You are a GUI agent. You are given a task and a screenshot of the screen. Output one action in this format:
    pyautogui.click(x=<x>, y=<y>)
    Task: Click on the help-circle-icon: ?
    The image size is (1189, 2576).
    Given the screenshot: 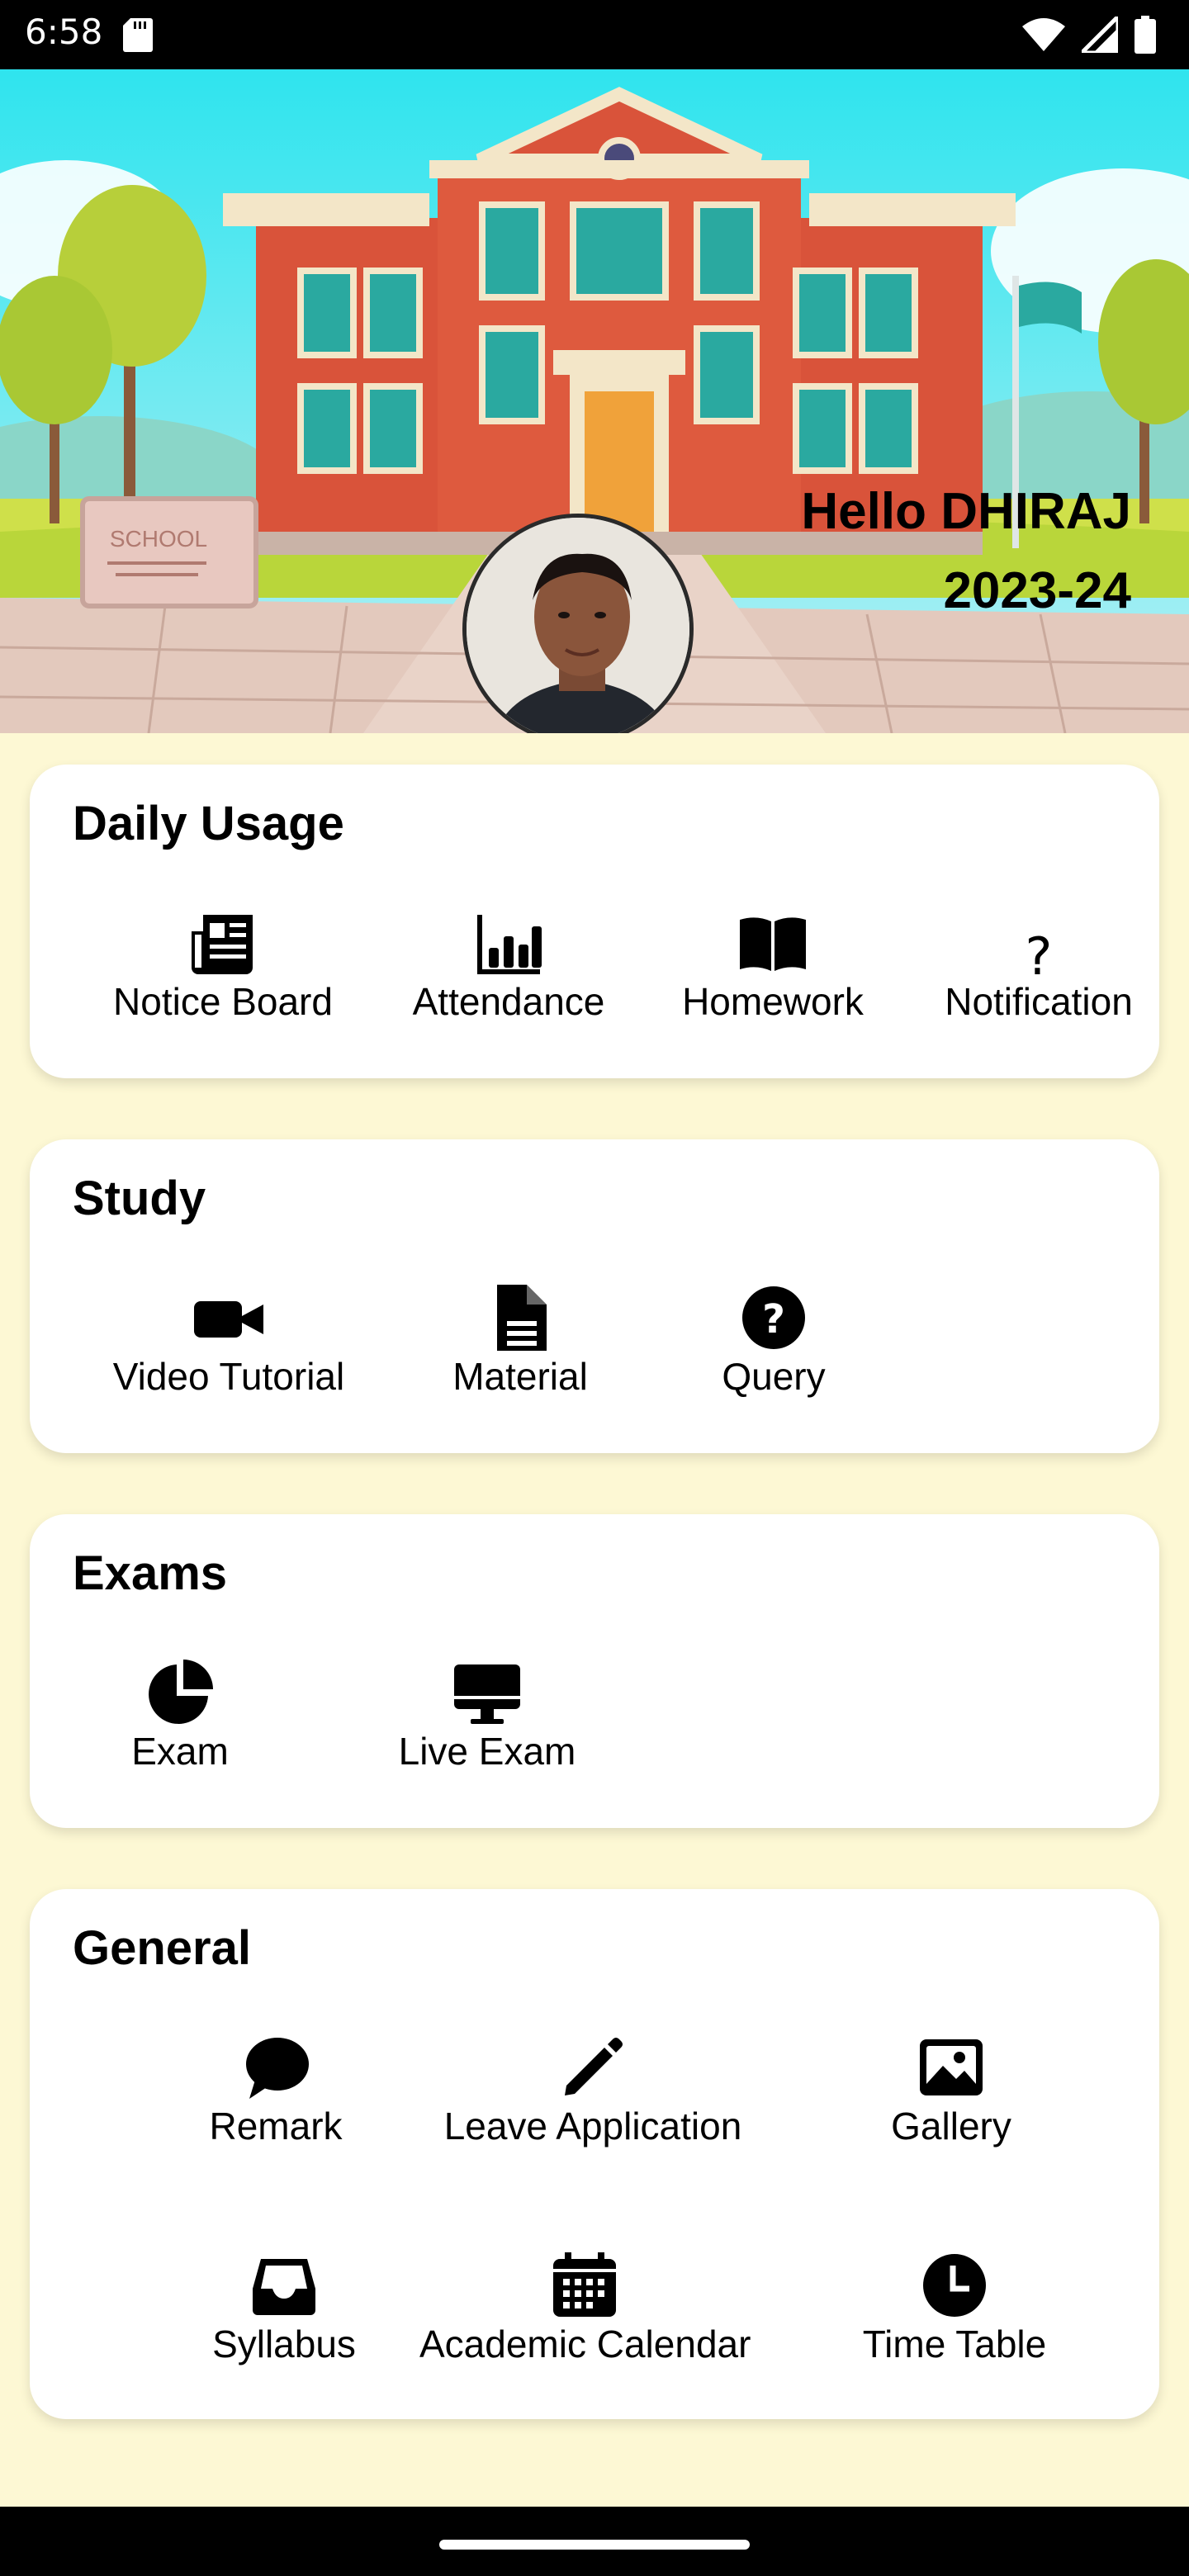 What is the action you would take?
    pyautogui.click(x=773, y=1317)
    